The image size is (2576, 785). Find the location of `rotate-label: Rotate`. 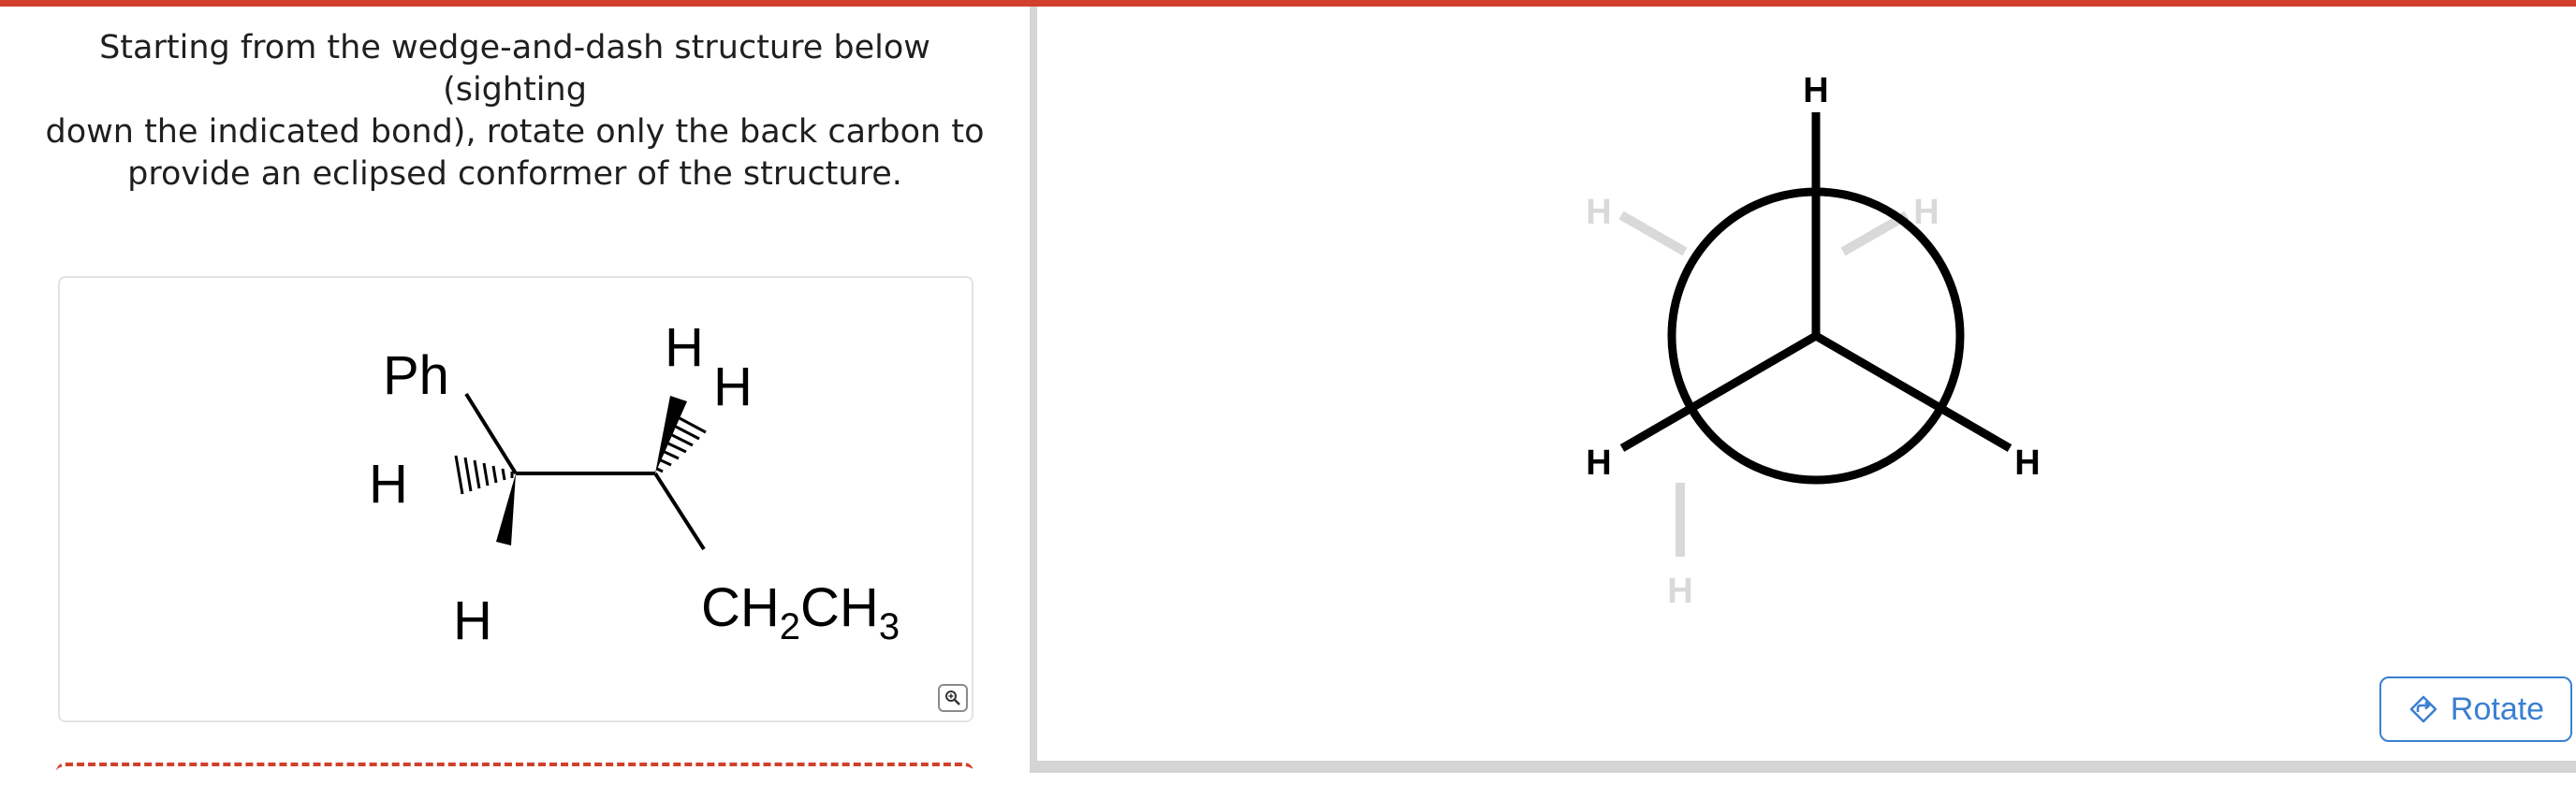

rotate-label: Rotate is located at coordinates (2497, 709).